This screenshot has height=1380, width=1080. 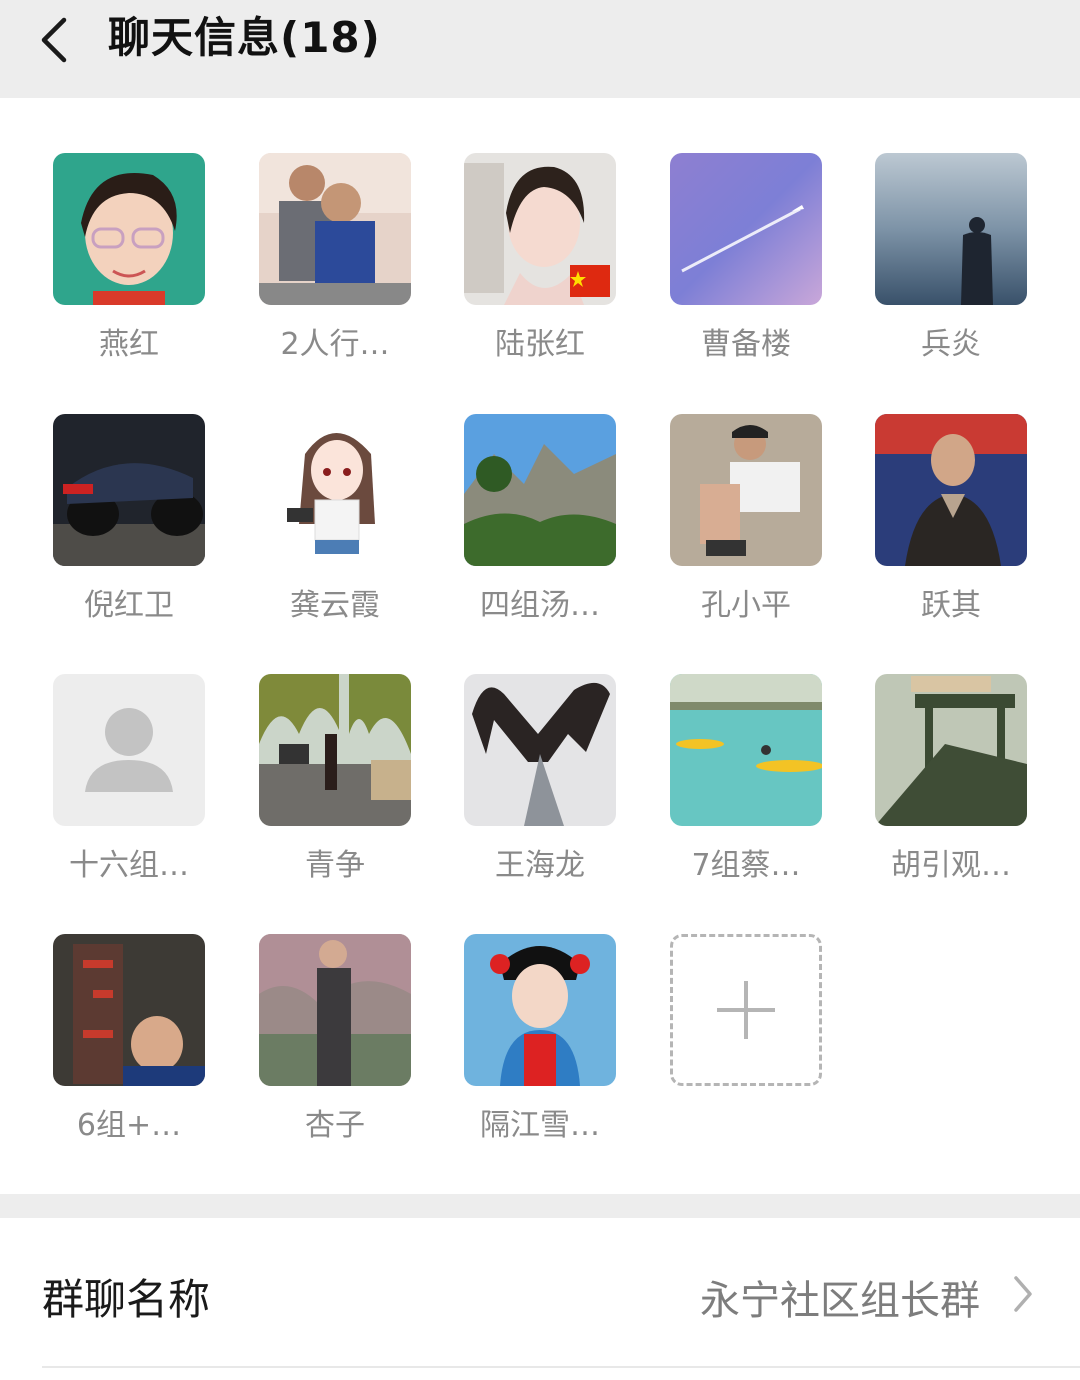 I want to click on member-name: 曹备楼, so click(x=746, y=344).